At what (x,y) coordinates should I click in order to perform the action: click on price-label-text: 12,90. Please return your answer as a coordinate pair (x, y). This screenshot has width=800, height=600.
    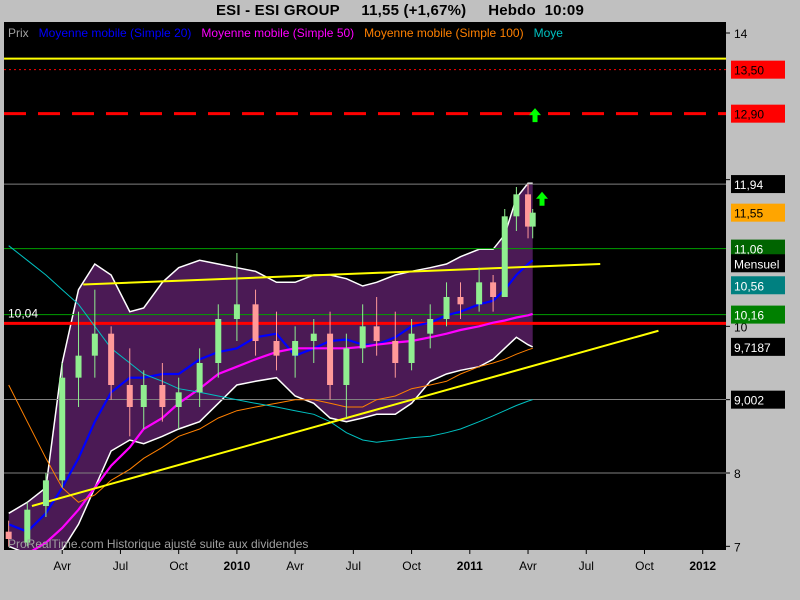
    Looking at the image, I should click on (749, 115).